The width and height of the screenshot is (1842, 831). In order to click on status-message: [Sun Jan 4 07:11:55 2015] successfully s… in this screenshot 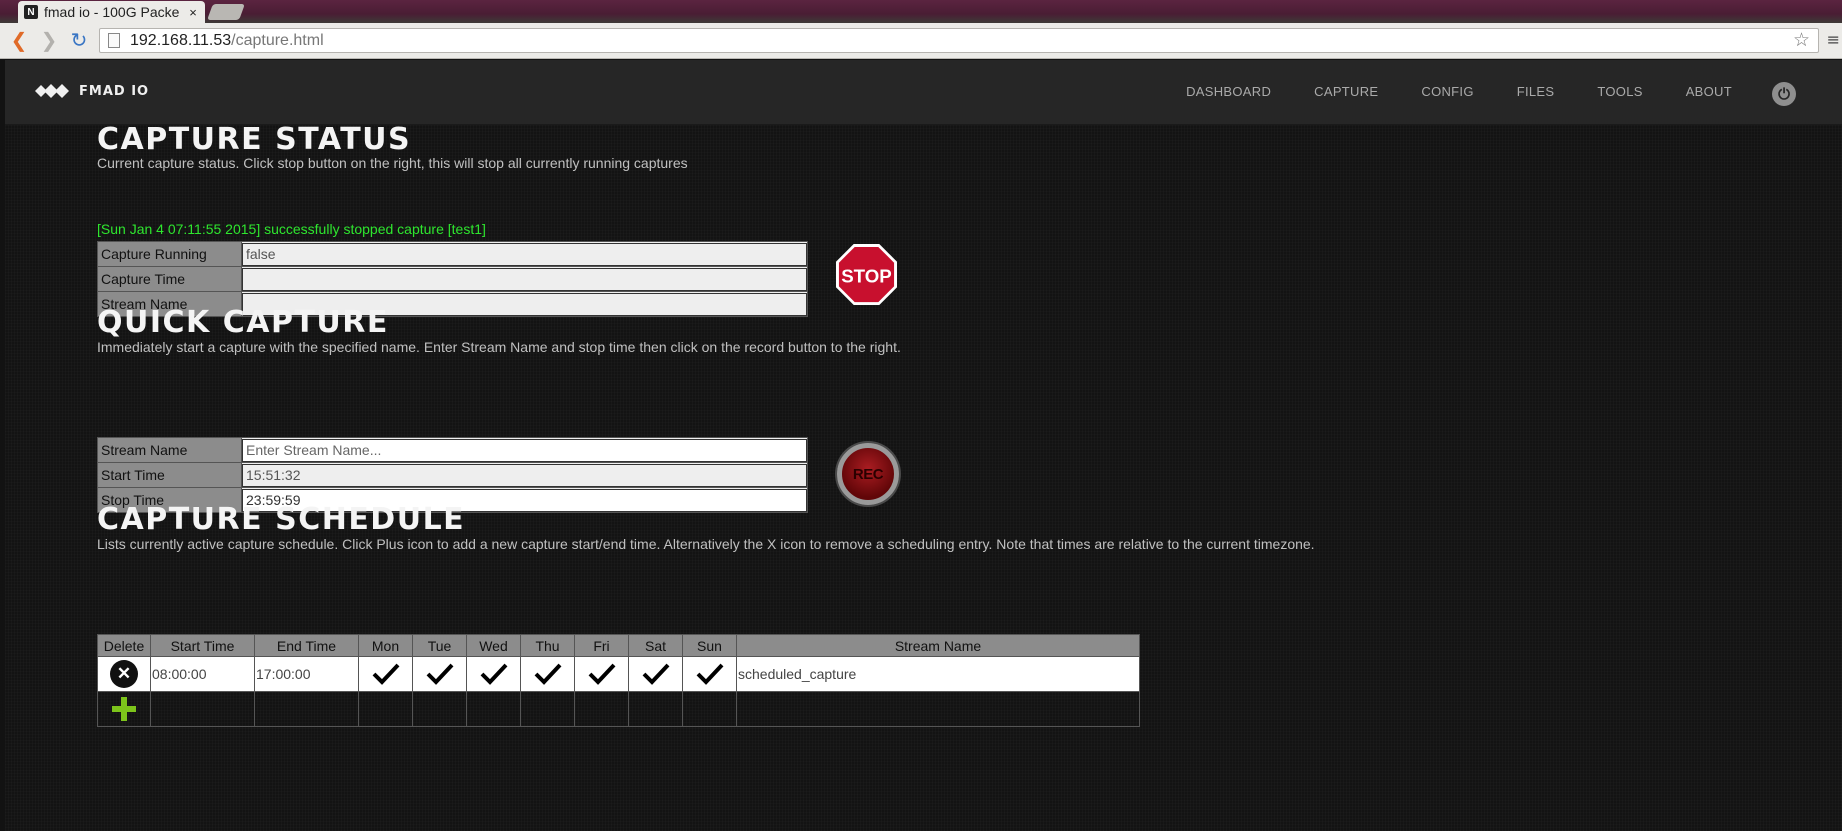, I will do `click(291, 229)`.